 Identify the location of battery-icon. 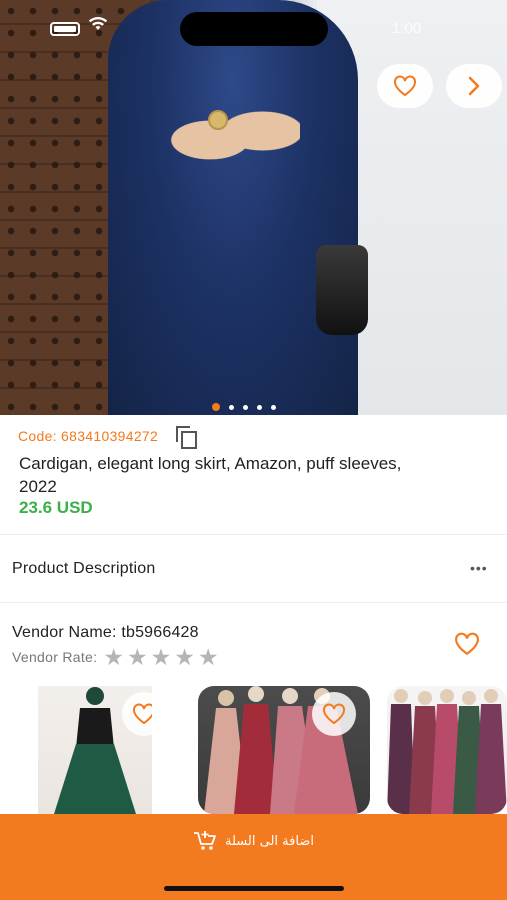
(65, 29).